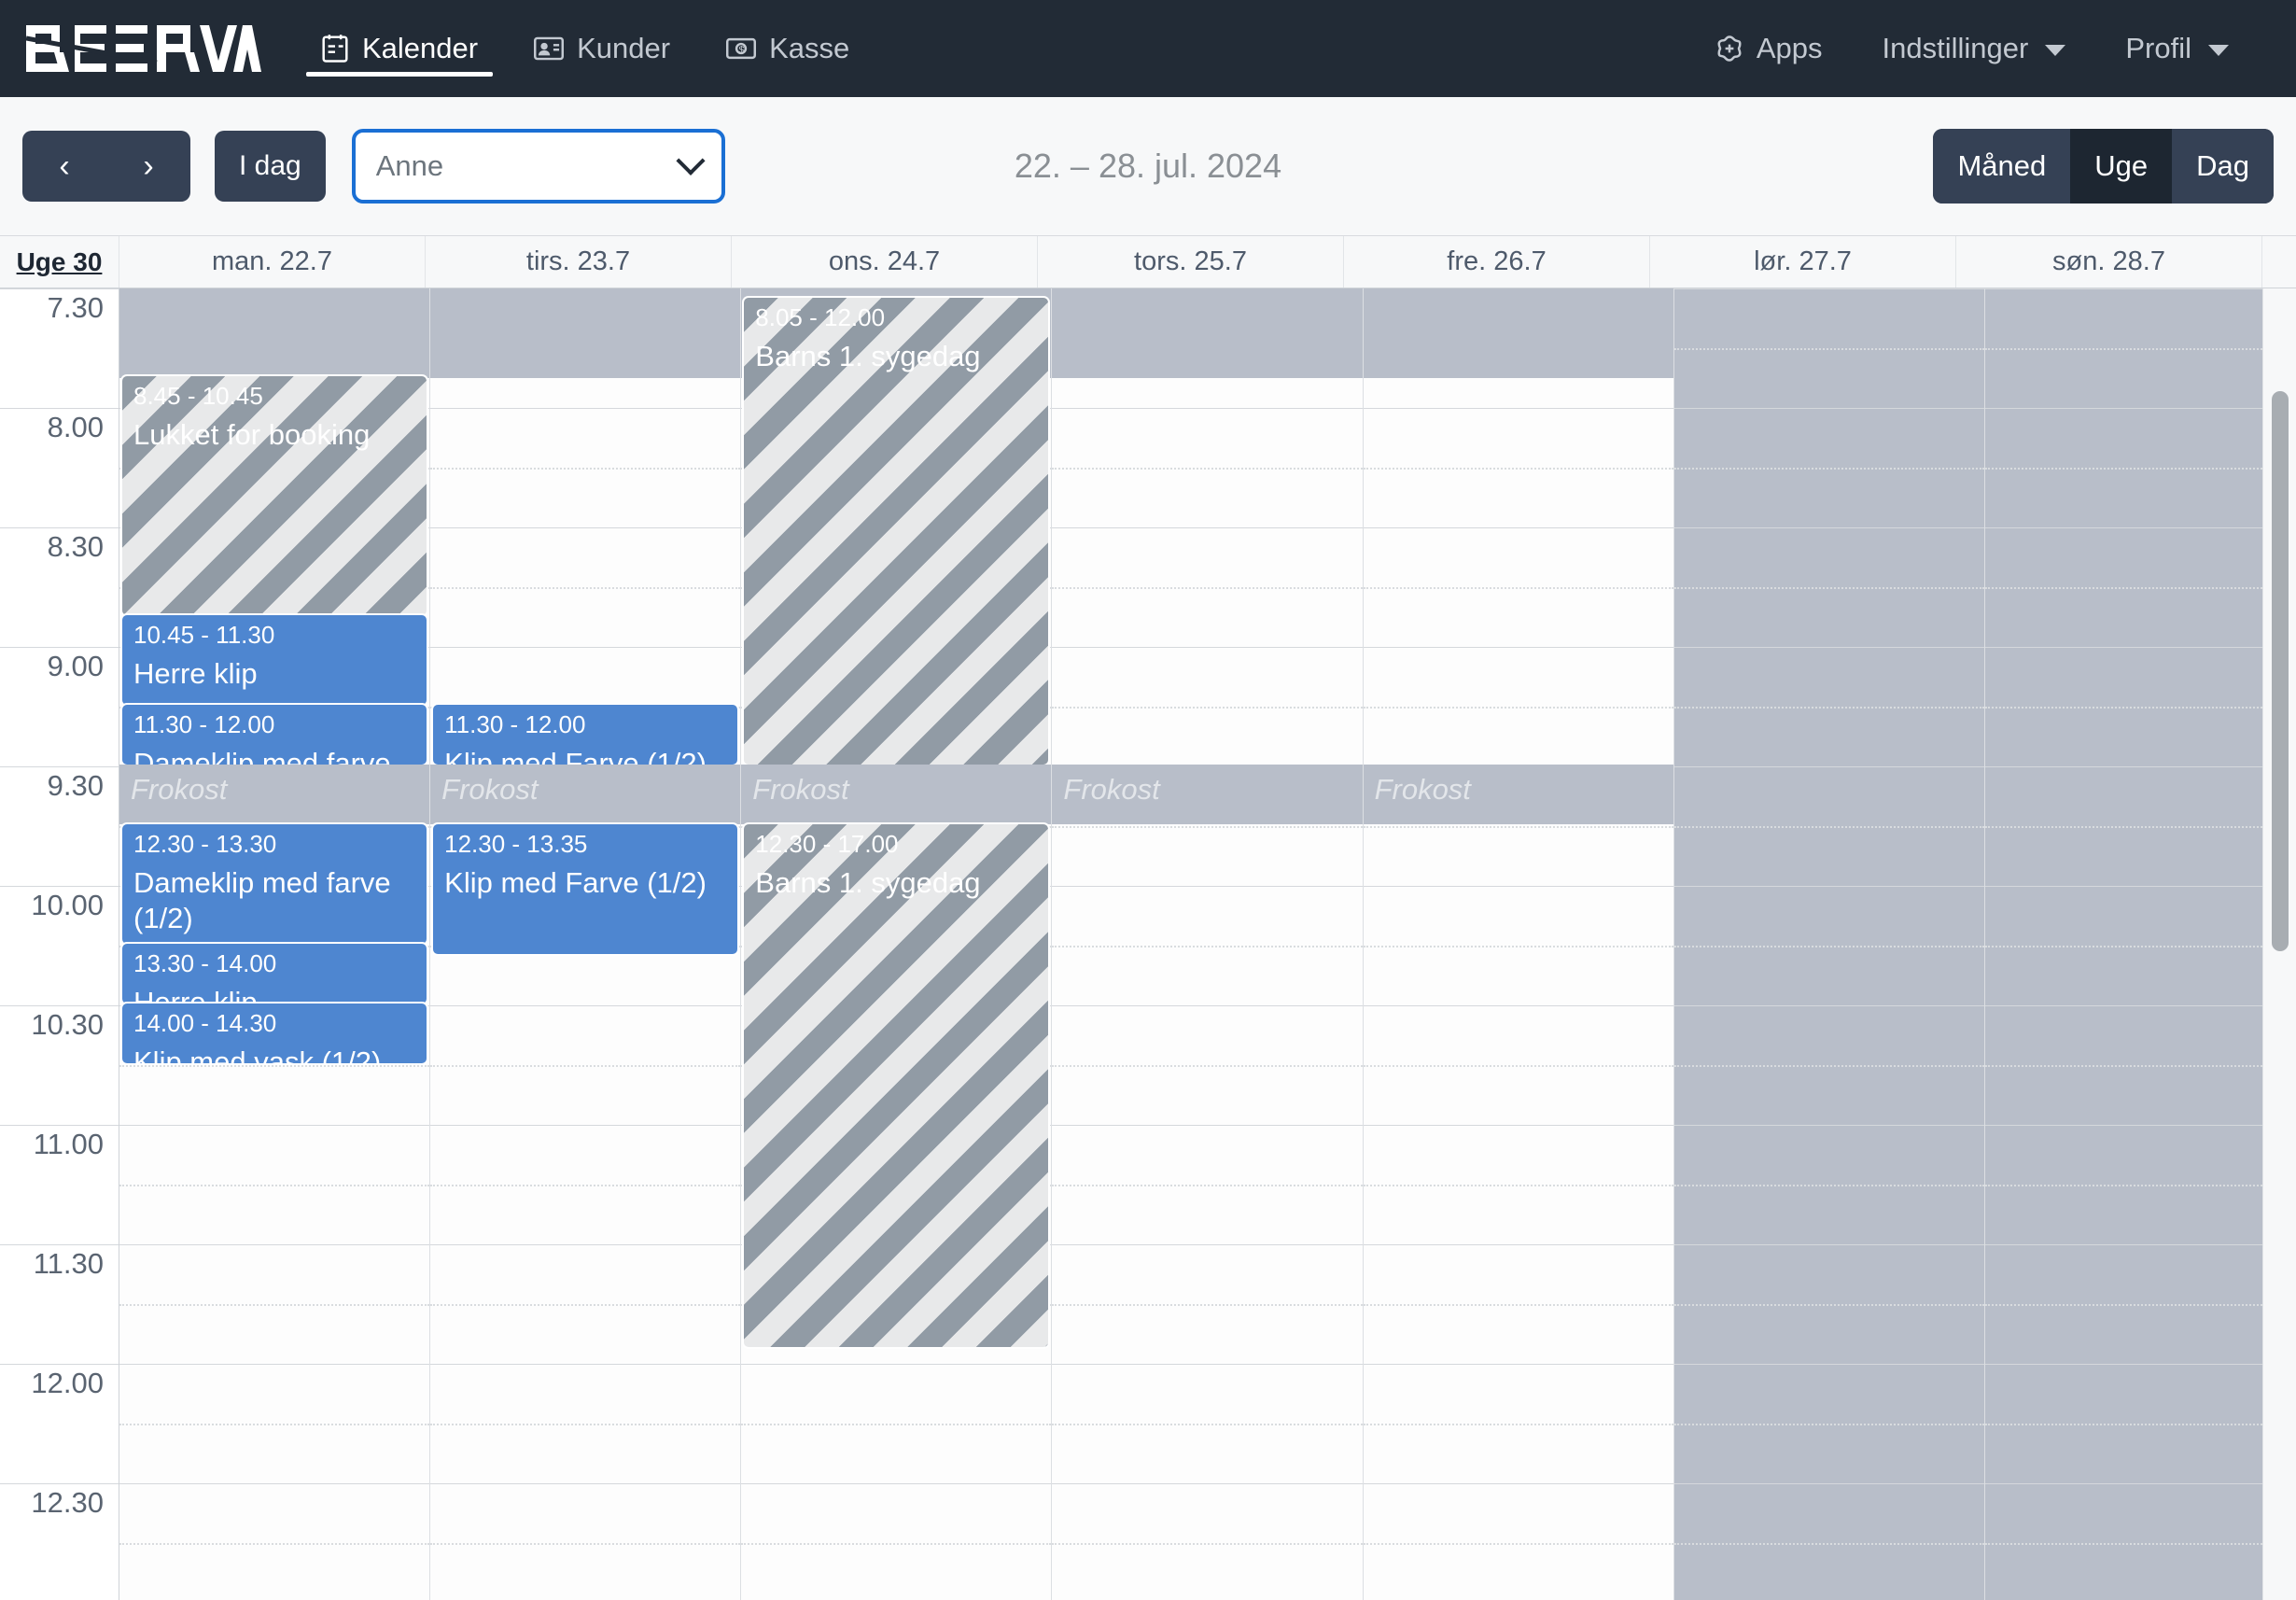 The height and width of the screenshot is (1600, 2296). Describe the element at coordinates (516, 844) in the screenshot. I see `event-time: 12.30 - 13.35` at that location.